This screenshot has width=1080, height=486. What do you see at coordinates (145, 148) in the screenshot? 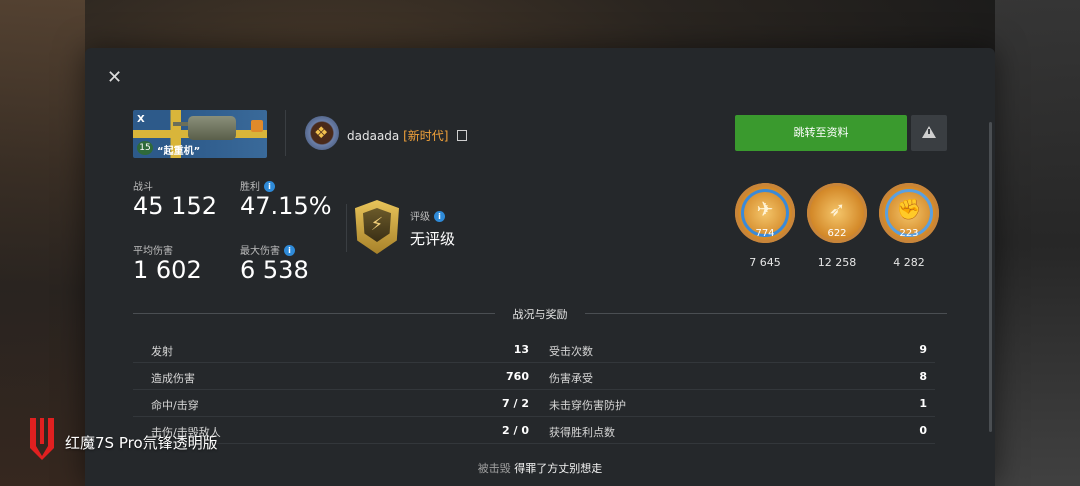
I see `vehicle-level: 15` at bounding box center [145, 148].